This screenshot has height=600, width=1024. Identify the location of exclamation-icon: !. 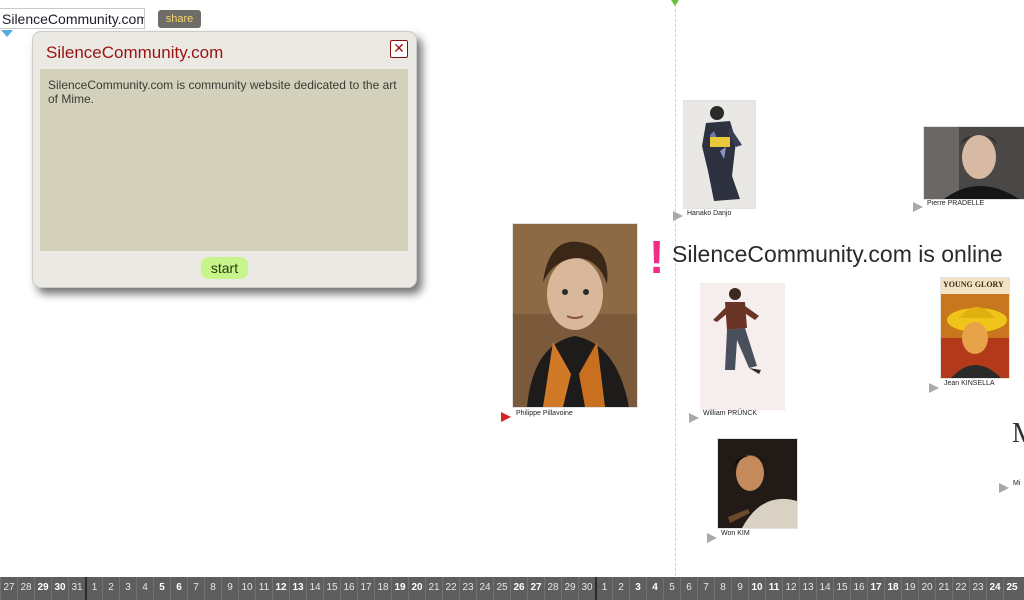
(657, 257).